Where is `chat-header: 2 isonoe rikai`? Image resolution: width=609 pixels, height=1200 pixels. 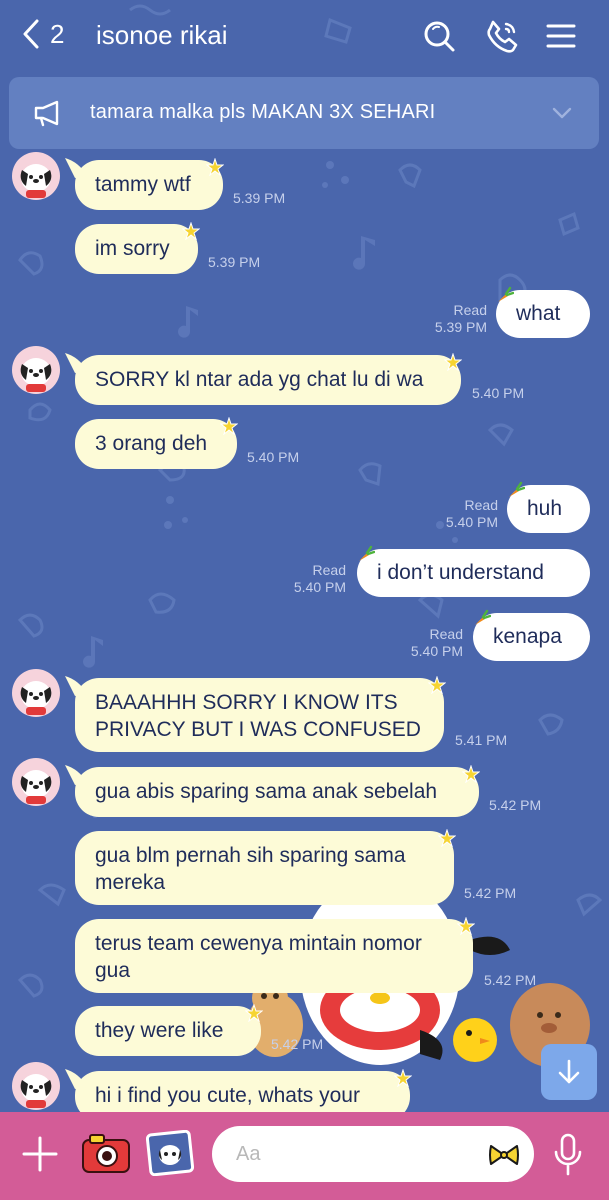 chat-header: 2 isonoe rikai is located at coordinates (304, 37).